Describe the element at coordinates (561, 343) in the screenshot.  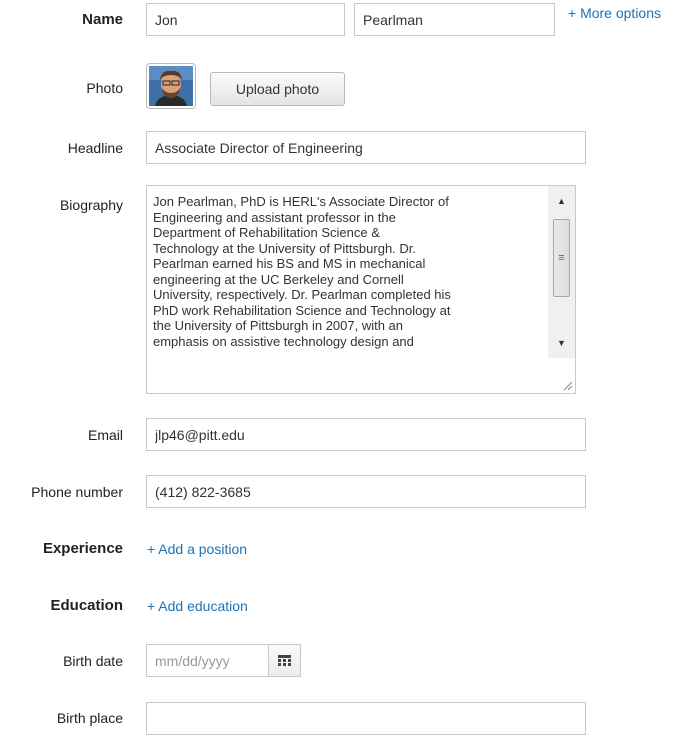
I see `scroll-down-arrow-icon: ▼` at that location.